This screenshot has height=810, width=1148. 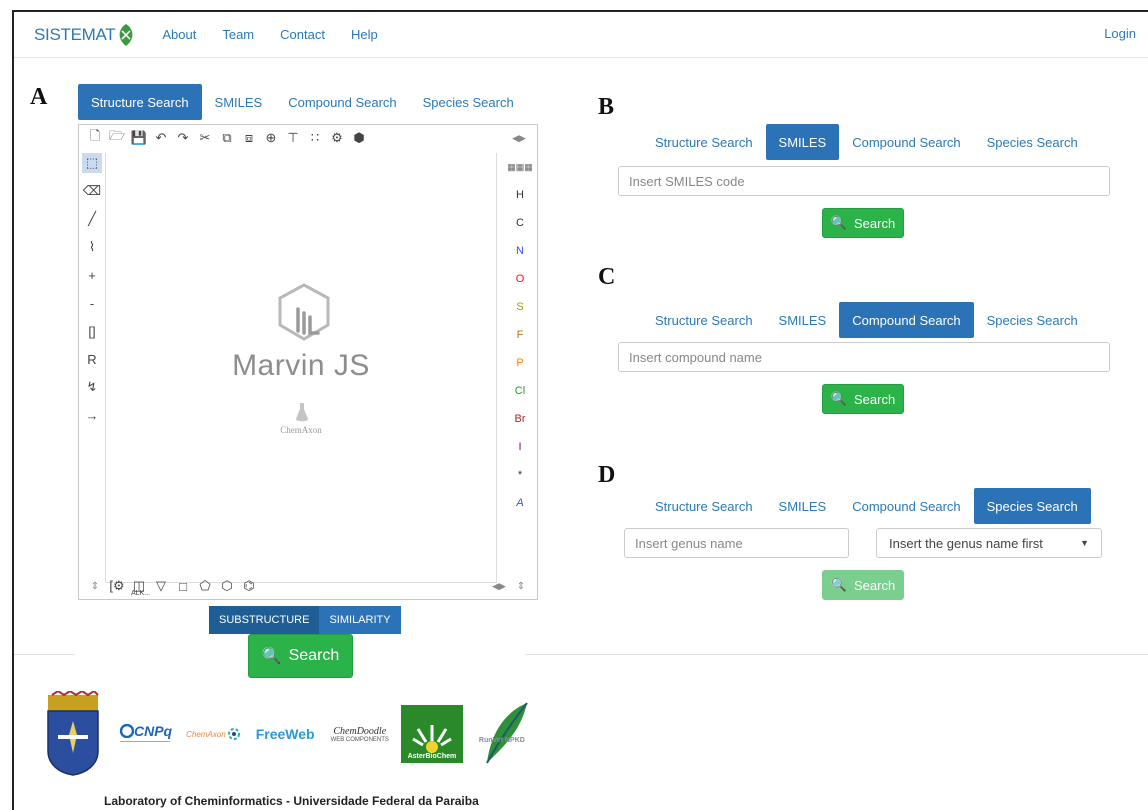 I want to click on runvet-logo: RunVet NPKD, so click(x=505, y=734).